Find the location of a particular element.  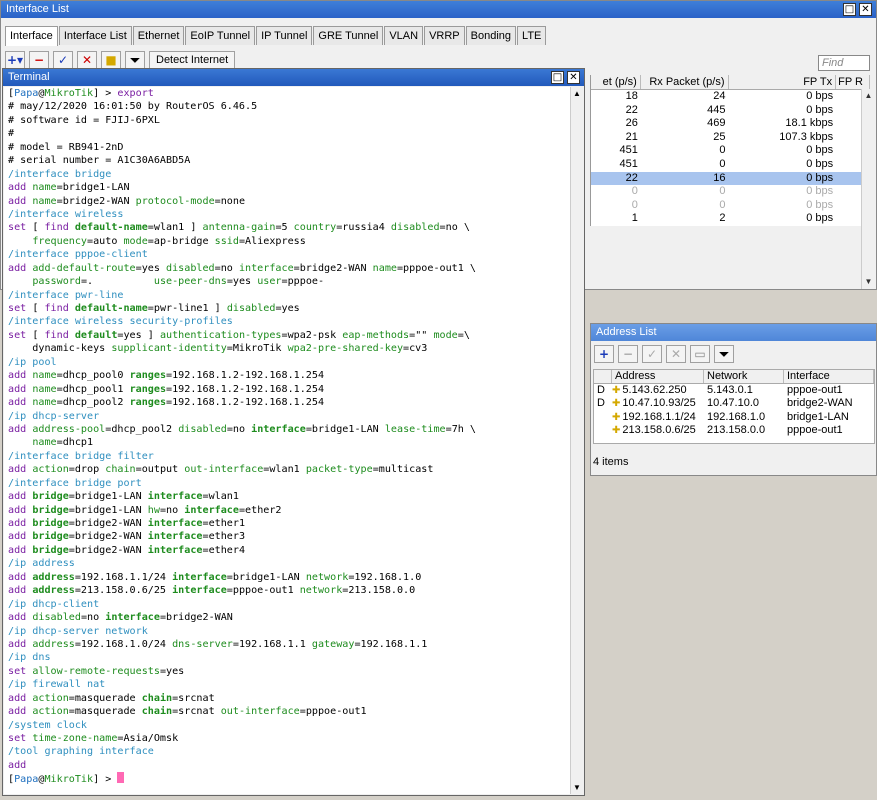

table-row: ✚ 213.158.0.6/25 213.158.0.0 pppoe-out1 is located at coordinates (734, 431).